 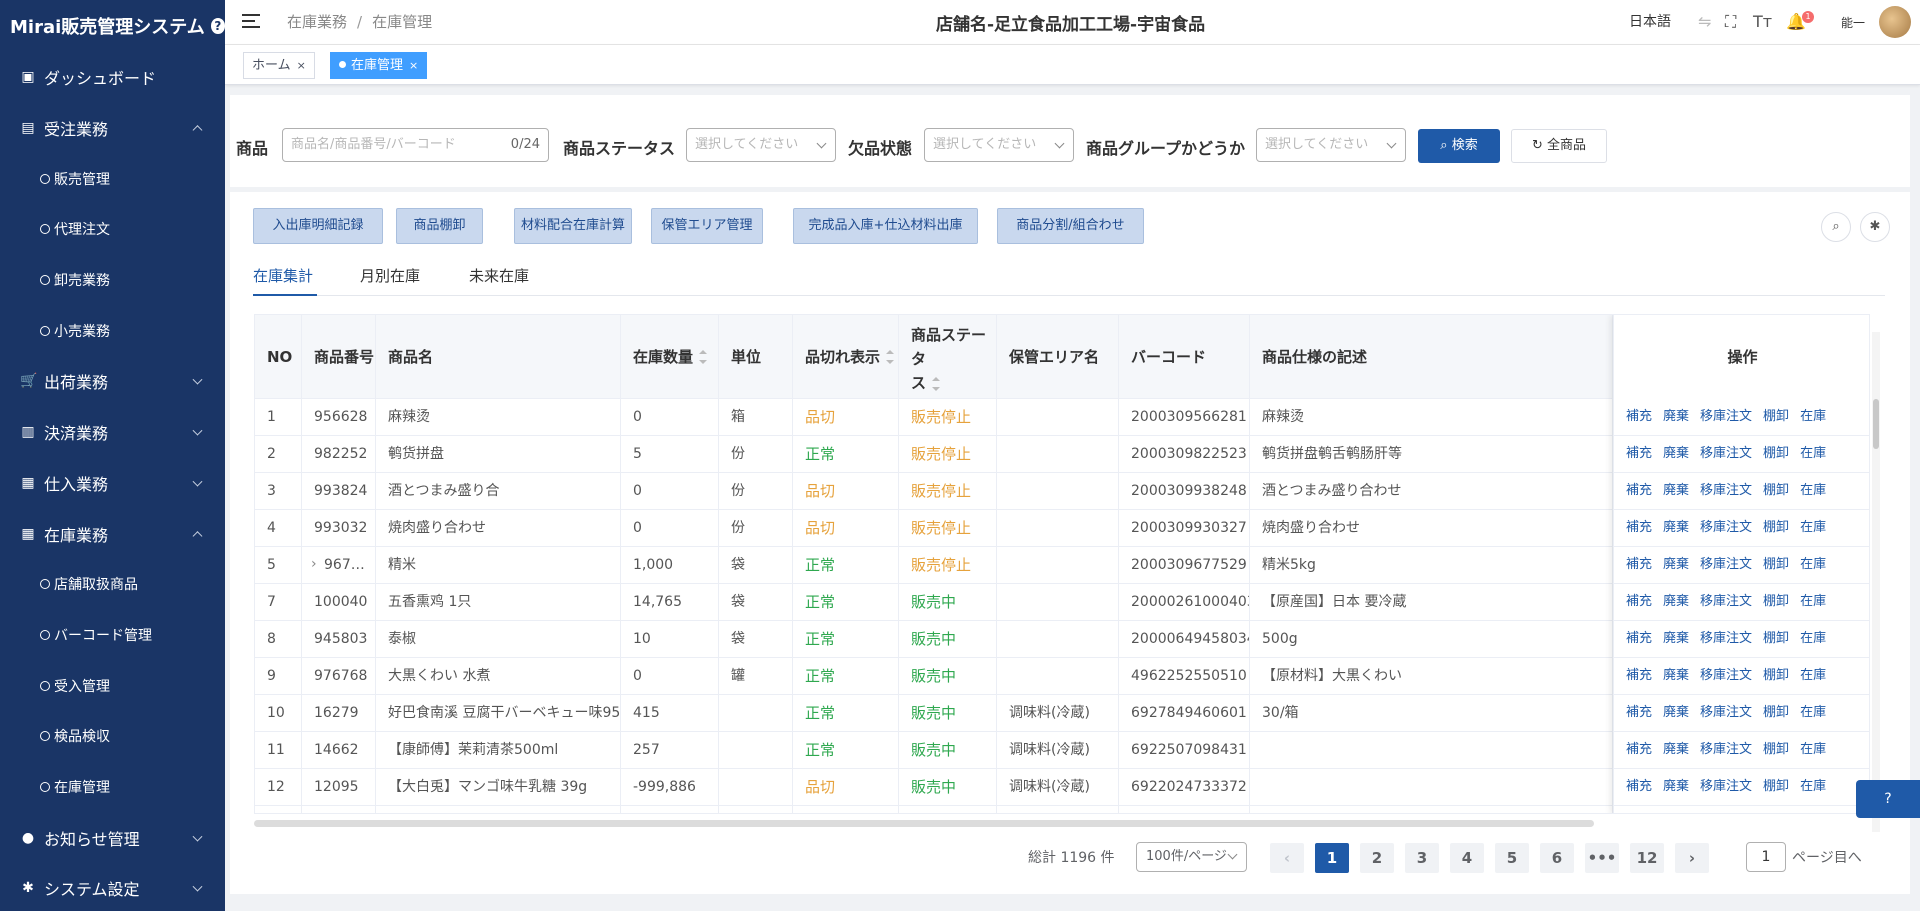 What do you see at coordinates (924, 823) in the screenshot?
I see `horizontal-scrollbar` at bounding box center [924, 823].